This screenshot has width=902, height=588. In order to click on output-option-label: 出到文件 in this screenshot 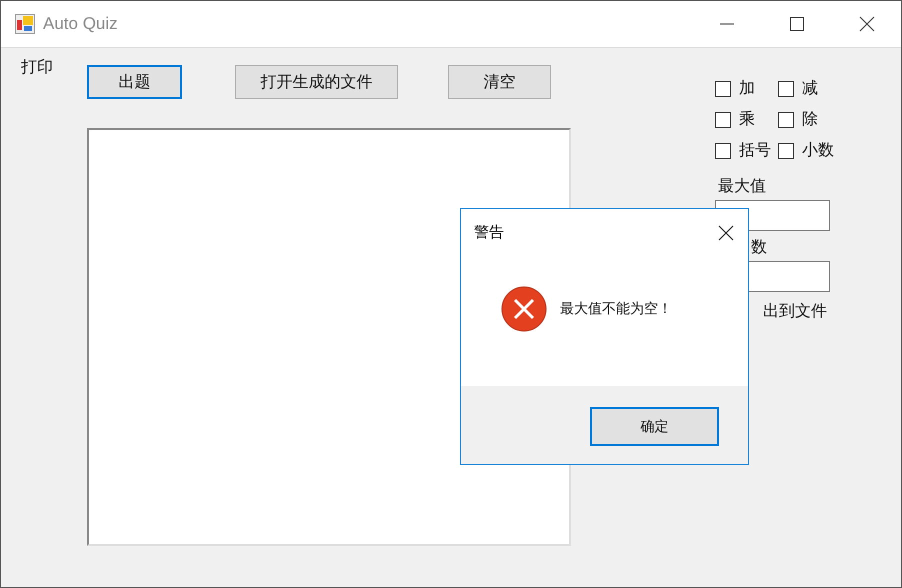, I will do `click(795, 311)`.